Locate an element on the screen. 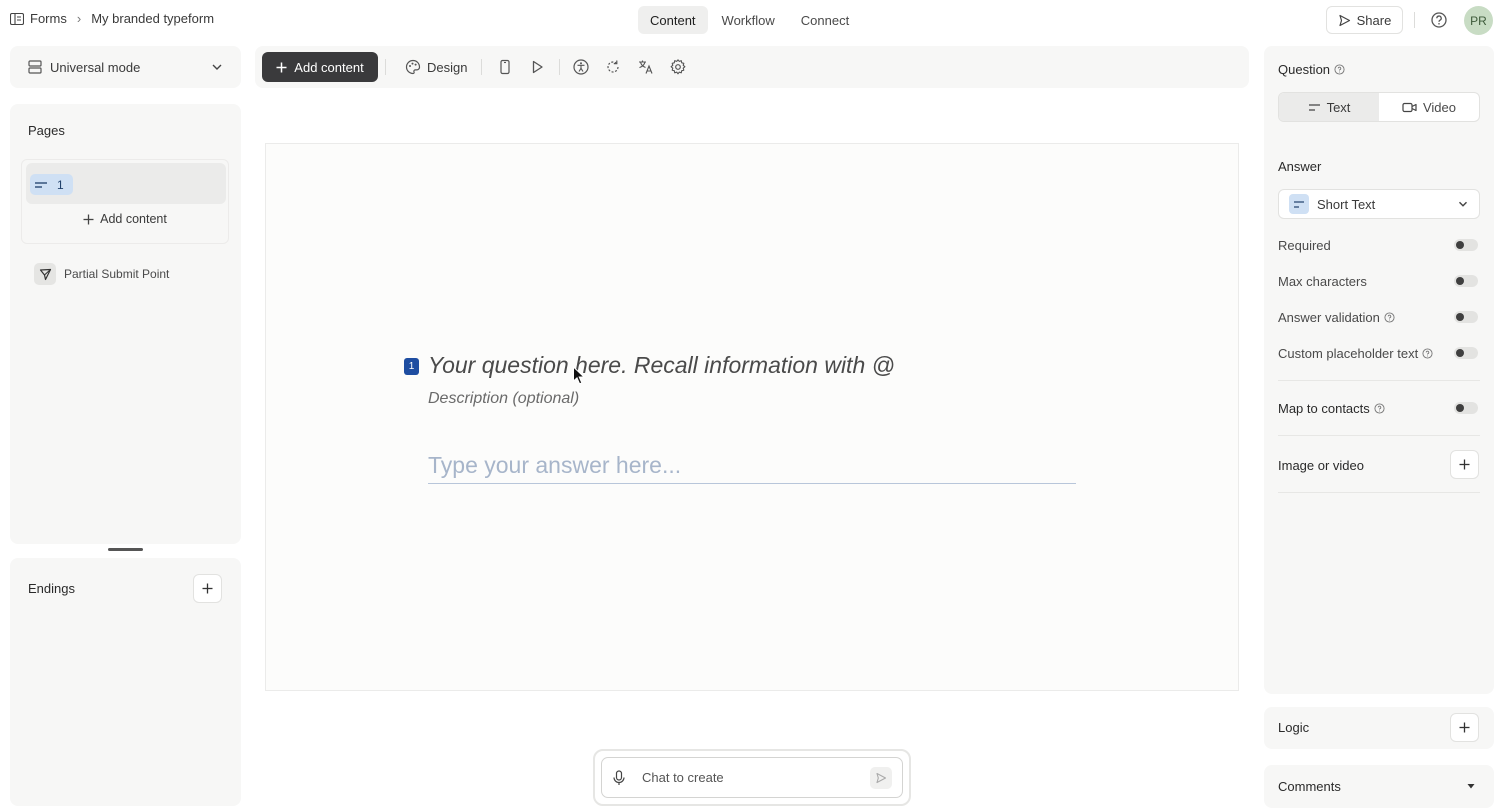 The width and height of the screenshot is (1500, 808). required-label: Required is located at coordinates (1304, 245).